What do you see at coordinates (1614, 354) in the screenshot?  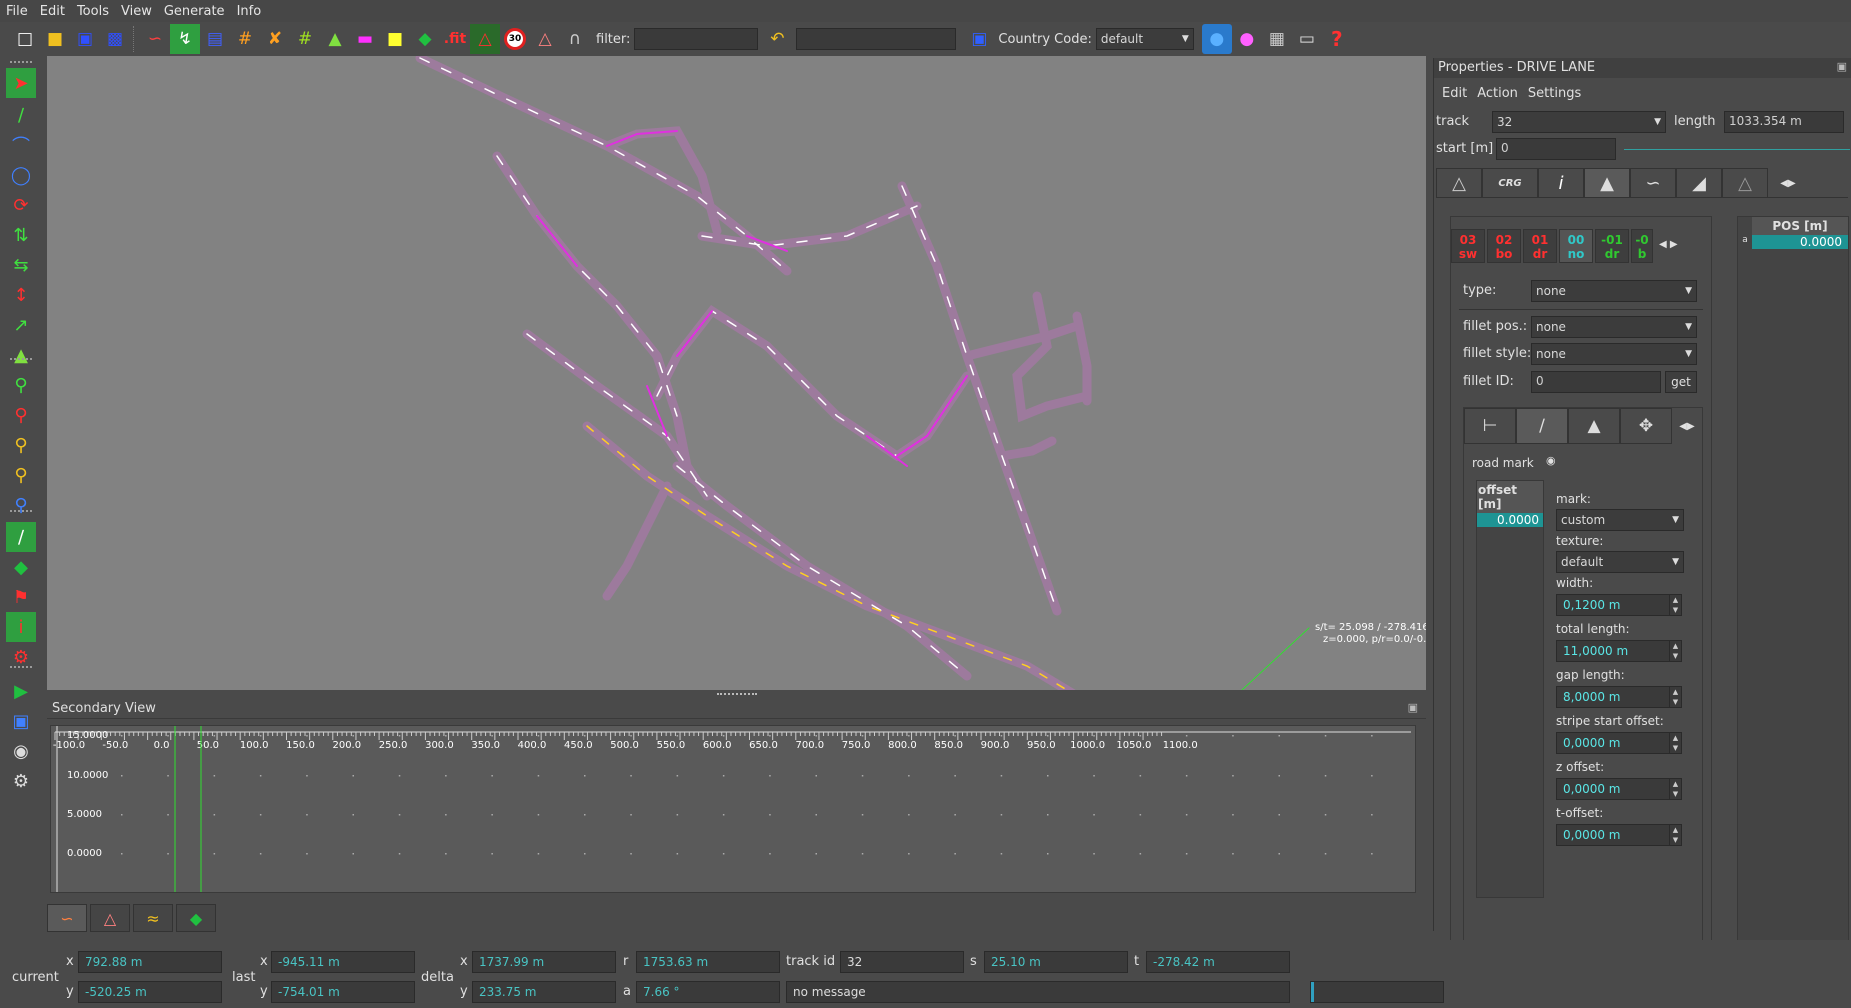 I see `fillet-style-select: none ▼` at bounding box center [1614, 354].